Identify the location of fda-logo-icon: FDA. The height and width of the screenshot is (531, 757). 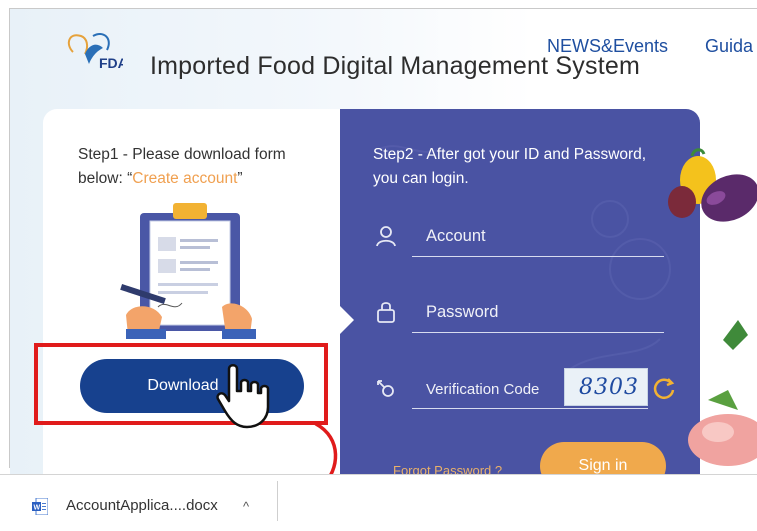
(93, 50).